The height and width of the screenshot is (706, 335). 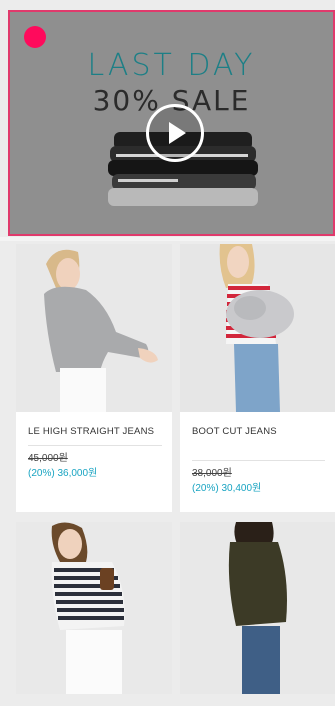 I want to click on banner-title: LAST DAY, so click(x=171, y=65).